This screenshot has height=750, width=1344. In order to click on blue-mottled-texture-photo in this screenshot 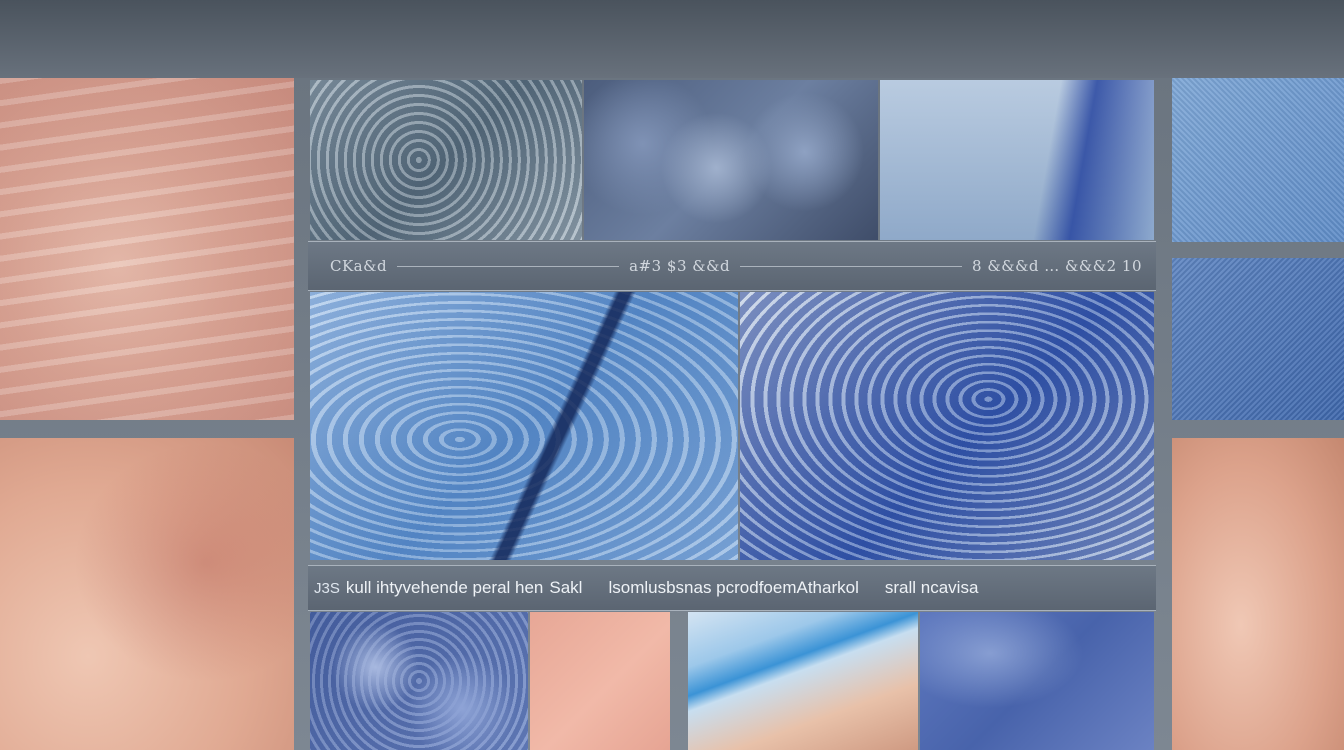, I will do `click(419, 681)`.